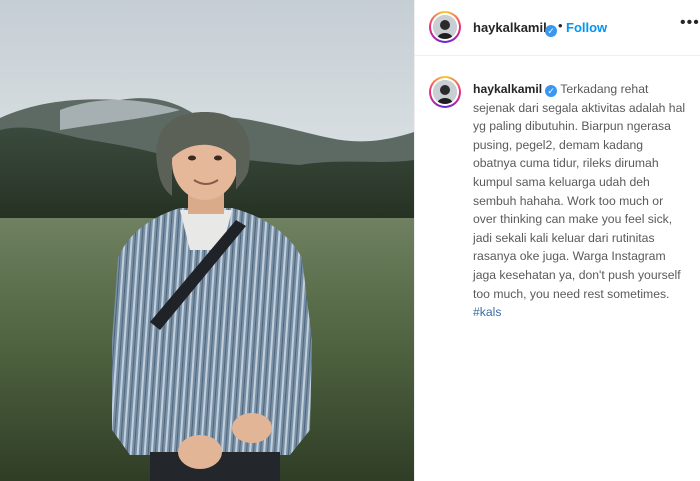  Describe the element at coordinates (252, 428) in the screenshot. I see `hand-right` at that location.